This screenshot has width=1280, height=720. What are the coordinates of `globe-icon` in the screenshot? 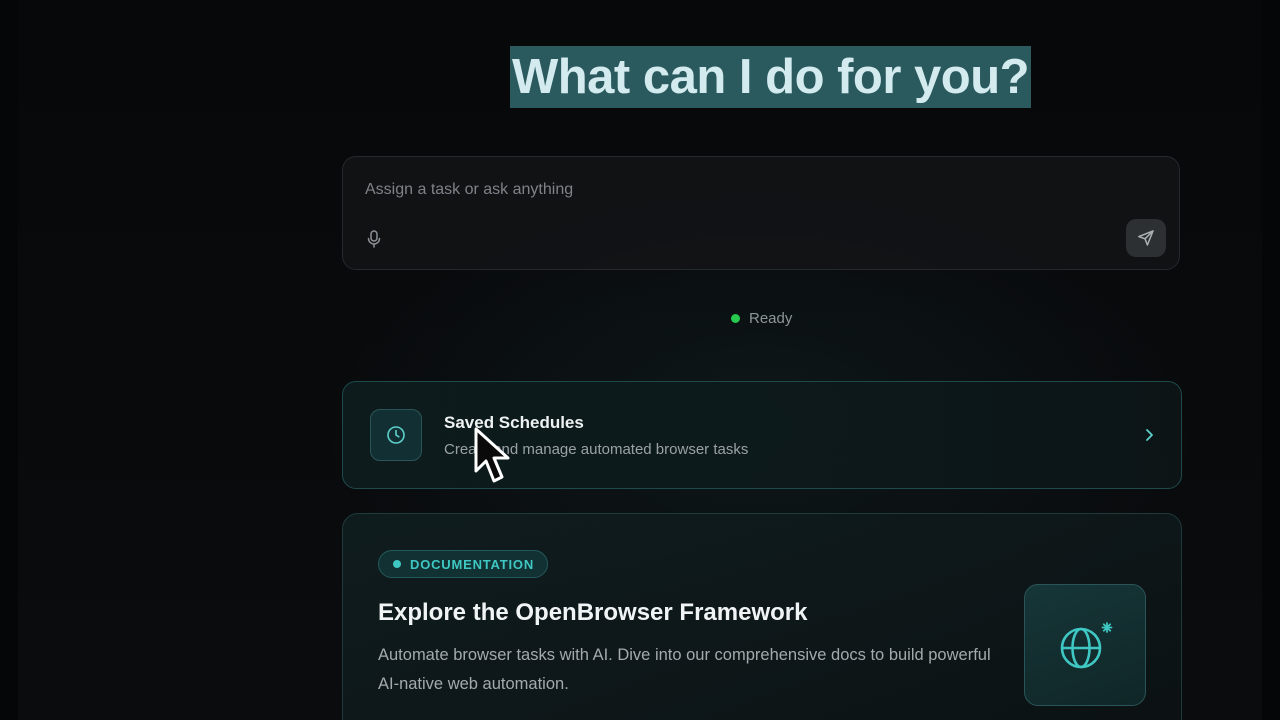 It's located at (1086, 645).